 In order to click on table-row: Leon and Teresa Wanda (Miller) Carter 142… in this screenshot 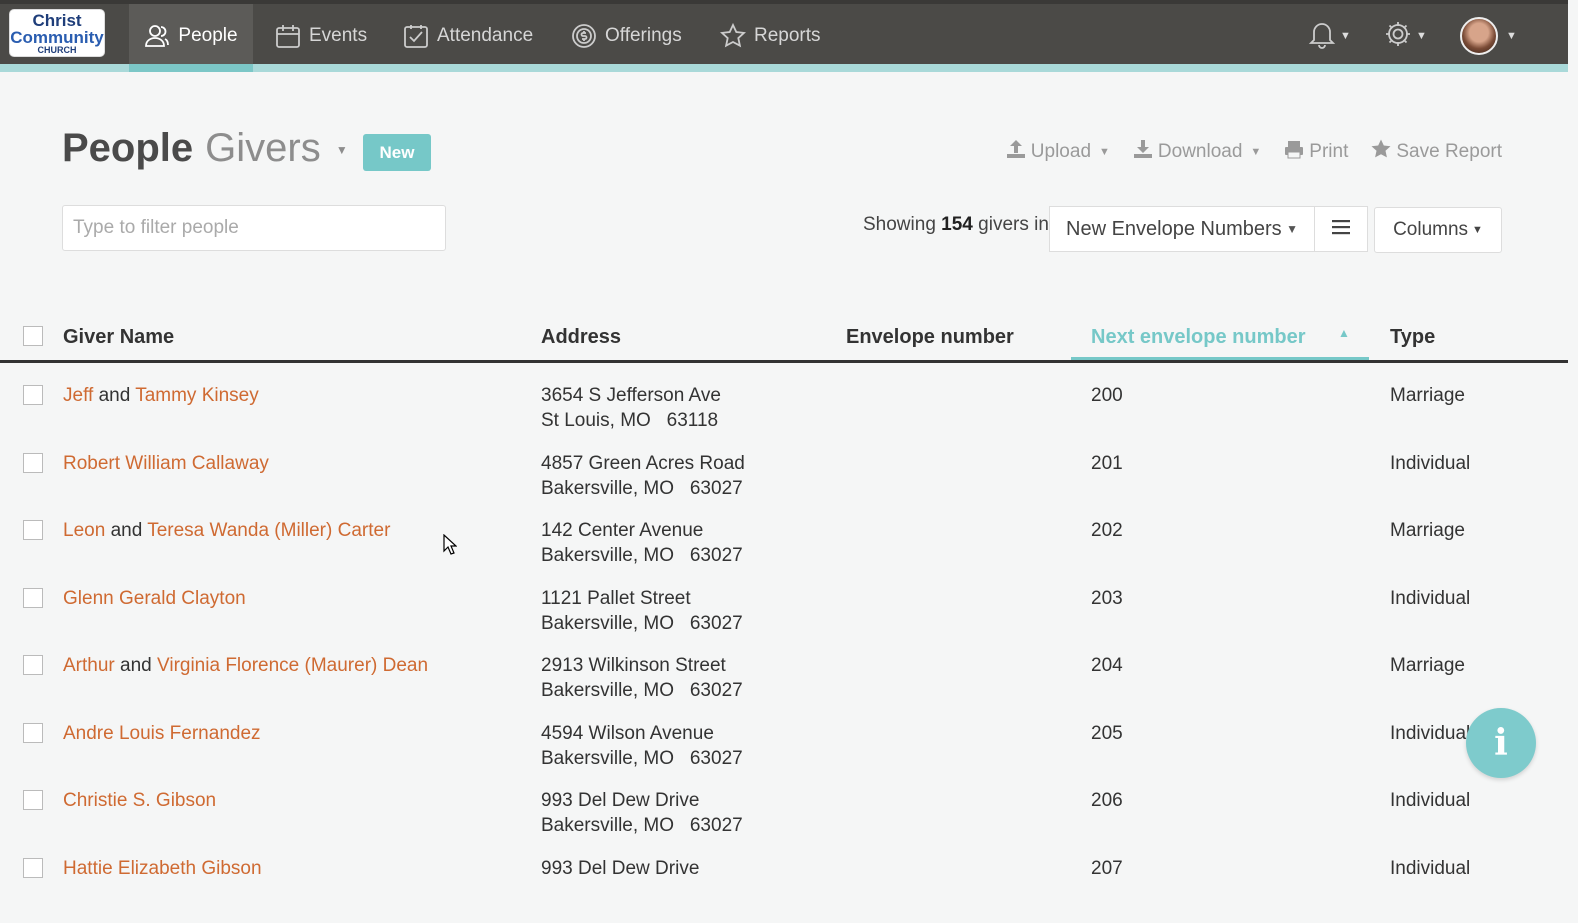, I will do `click(784, 551)`.